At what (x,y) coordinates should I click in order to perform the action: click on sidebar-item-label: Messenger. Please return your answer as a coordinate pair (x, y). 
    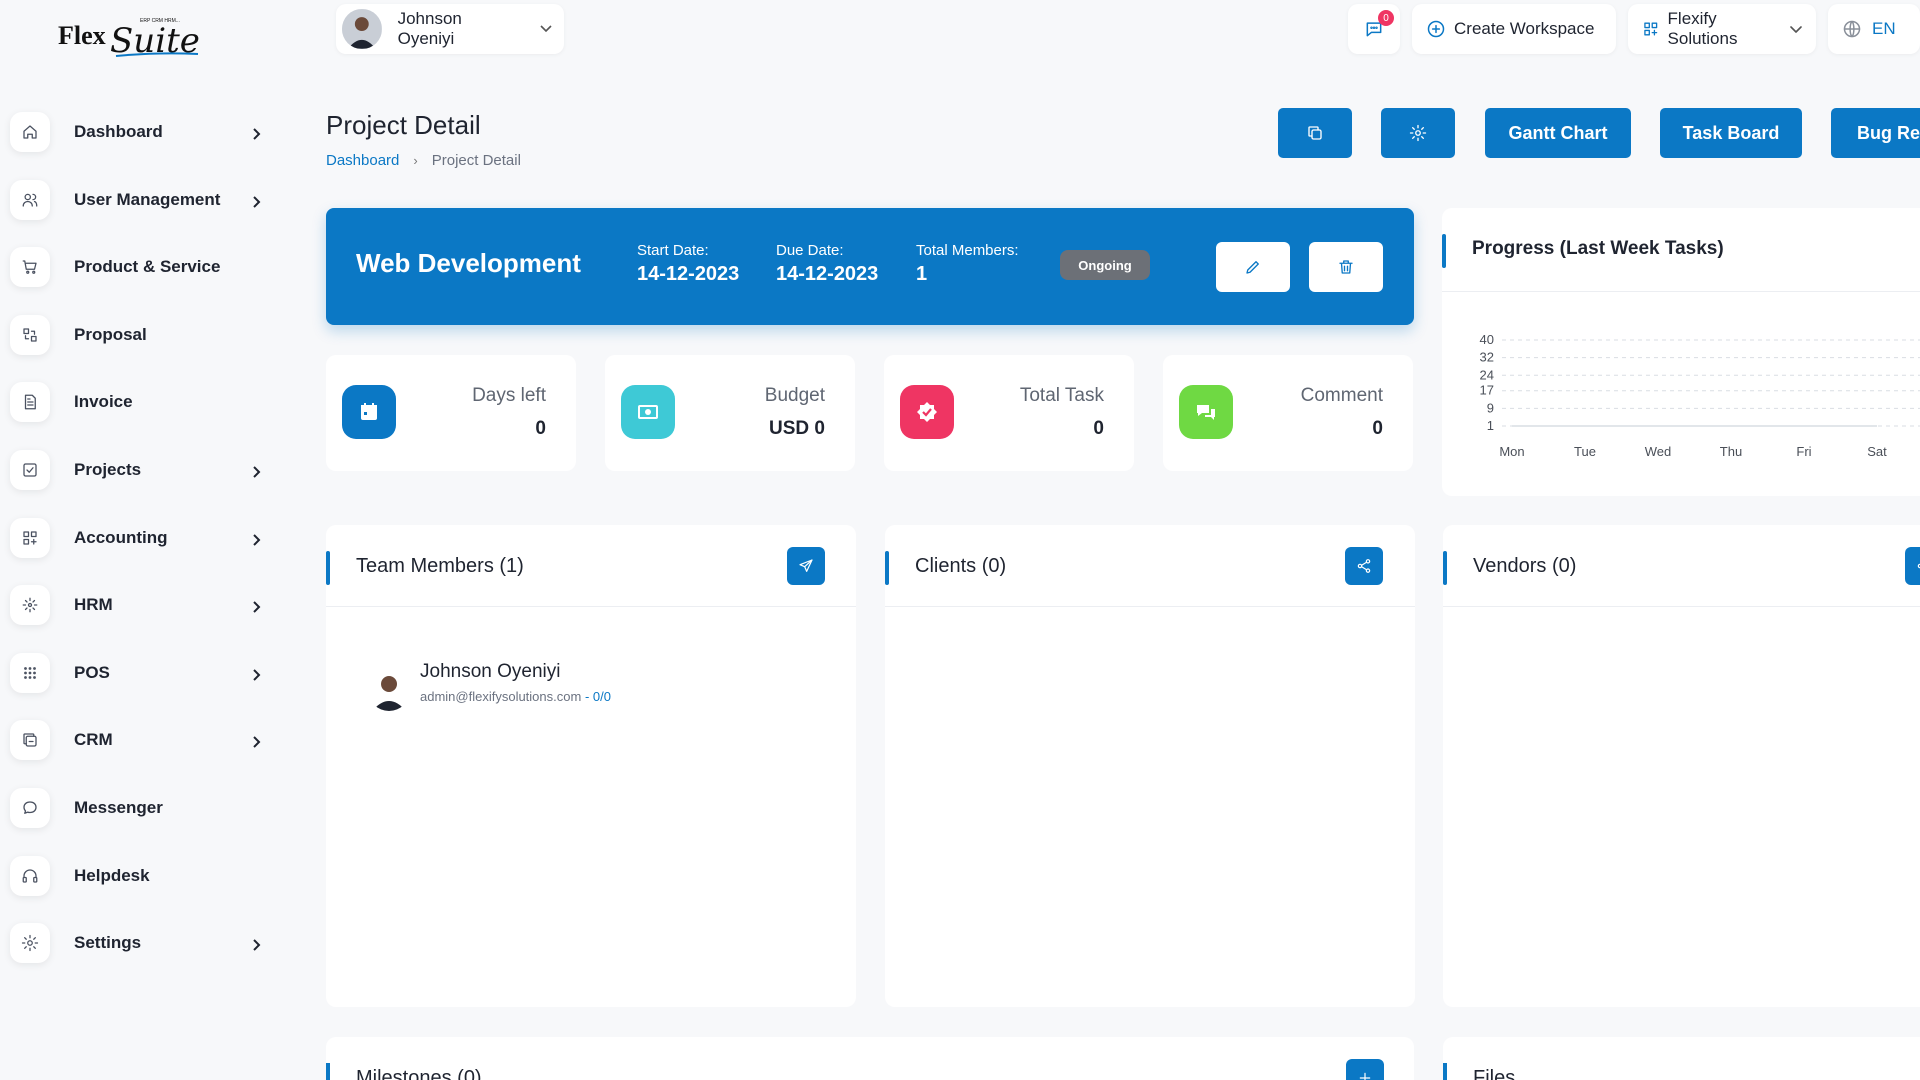
    Looking at the image, I should click on (118, 807).